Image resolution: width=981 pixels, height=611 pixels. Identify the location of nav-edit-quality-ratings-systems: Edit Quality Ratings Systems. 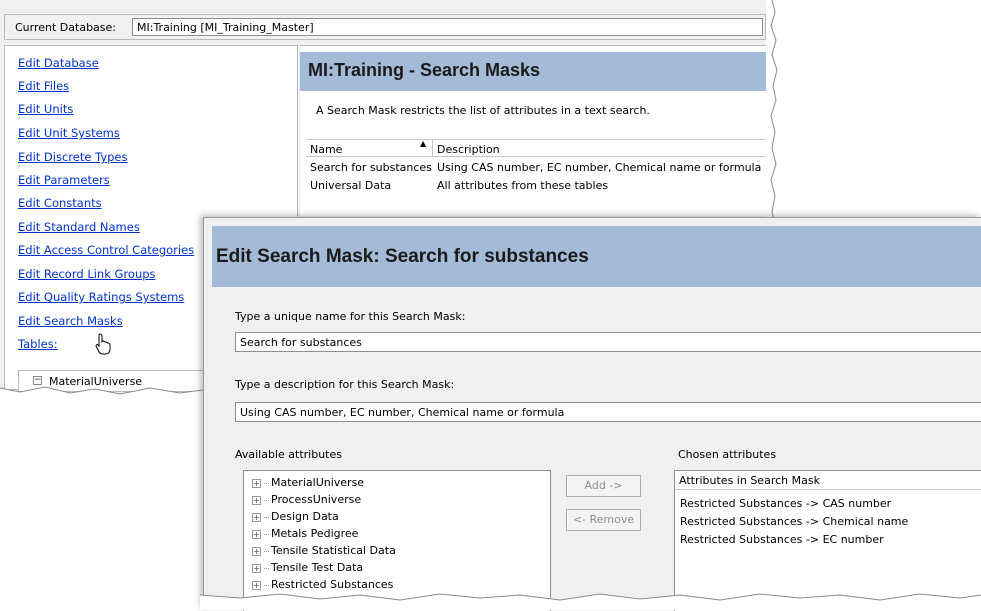
(101, 297).